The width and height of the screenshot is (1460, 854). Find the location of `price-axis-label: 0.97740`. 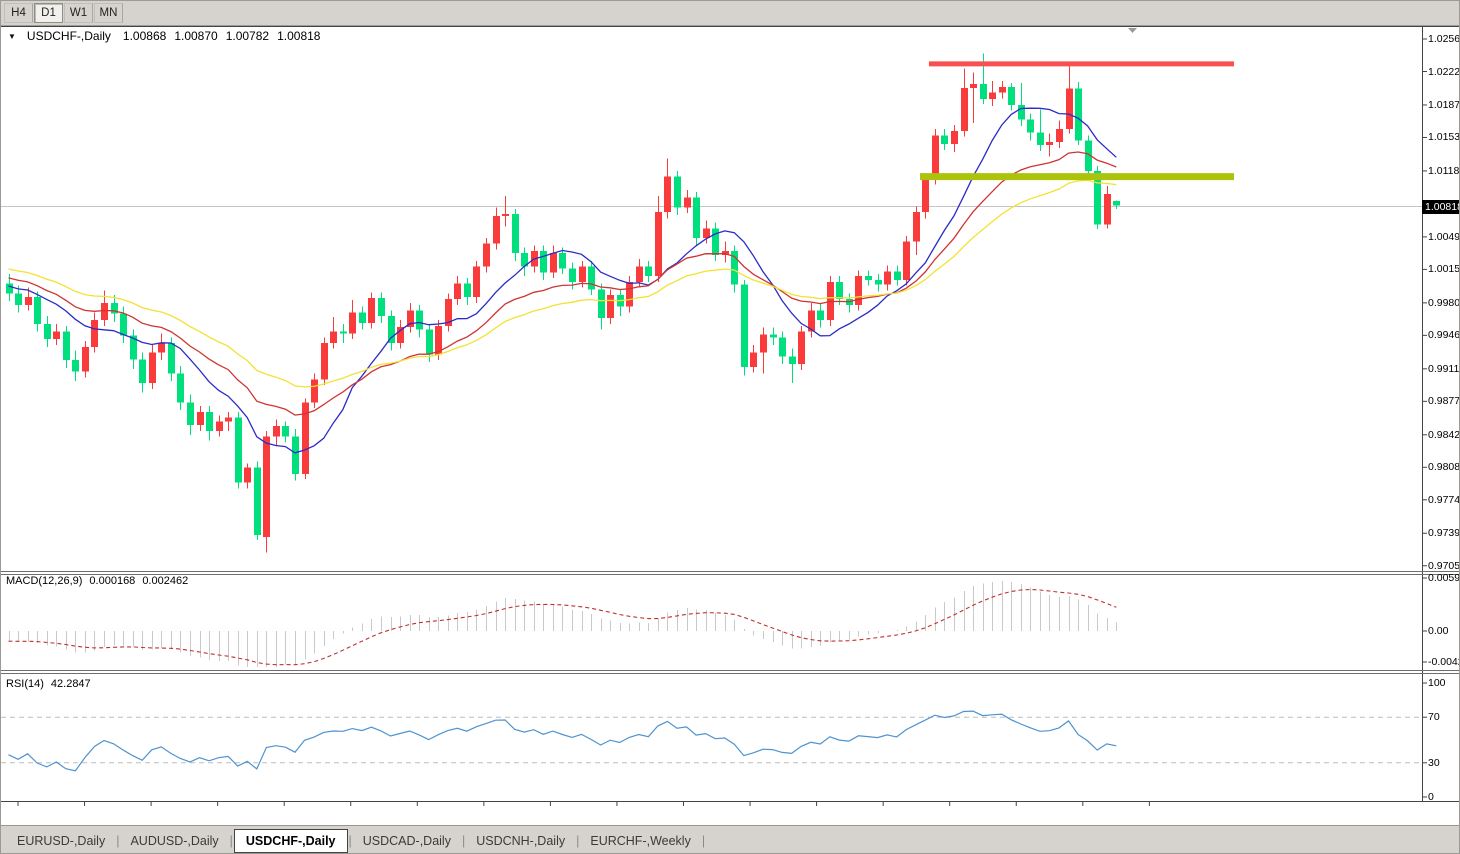

price-axis-label: 0.97740 is located at coordinates (1444, 499).